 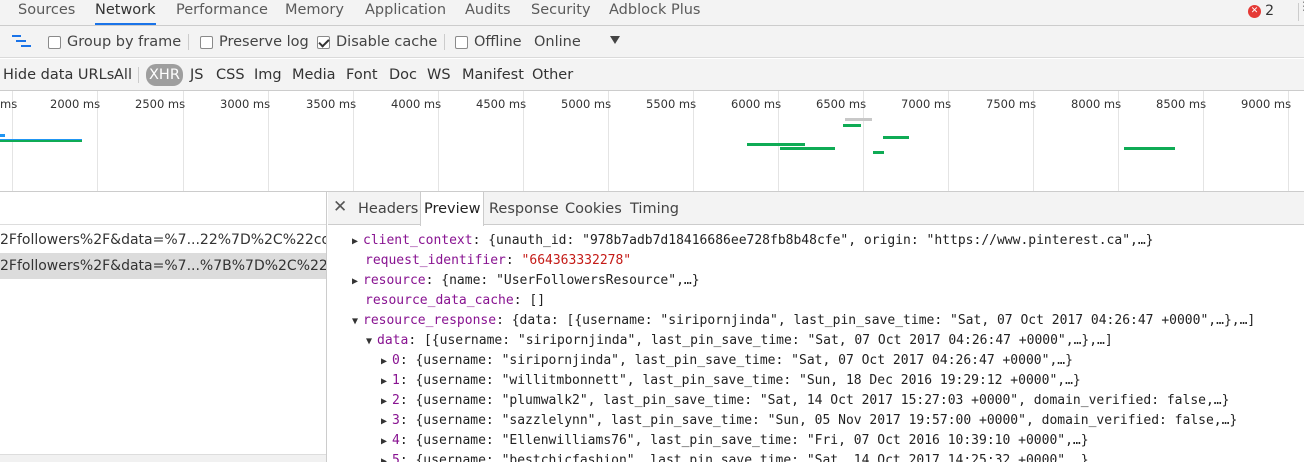 I want to click on filter-divider, so click(x=138, y=75).